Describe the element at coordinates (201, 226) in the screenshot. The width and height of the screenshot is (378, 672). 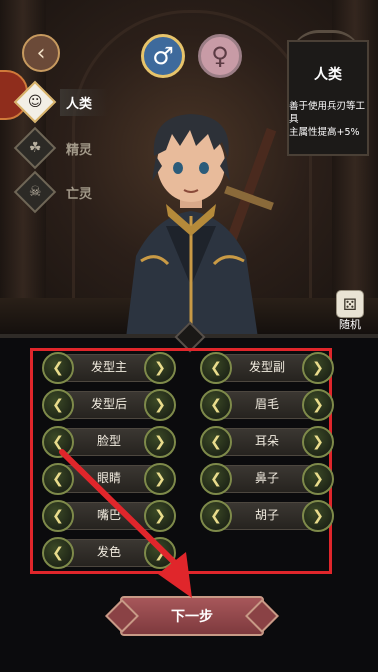
I see `character-preview` at that location.